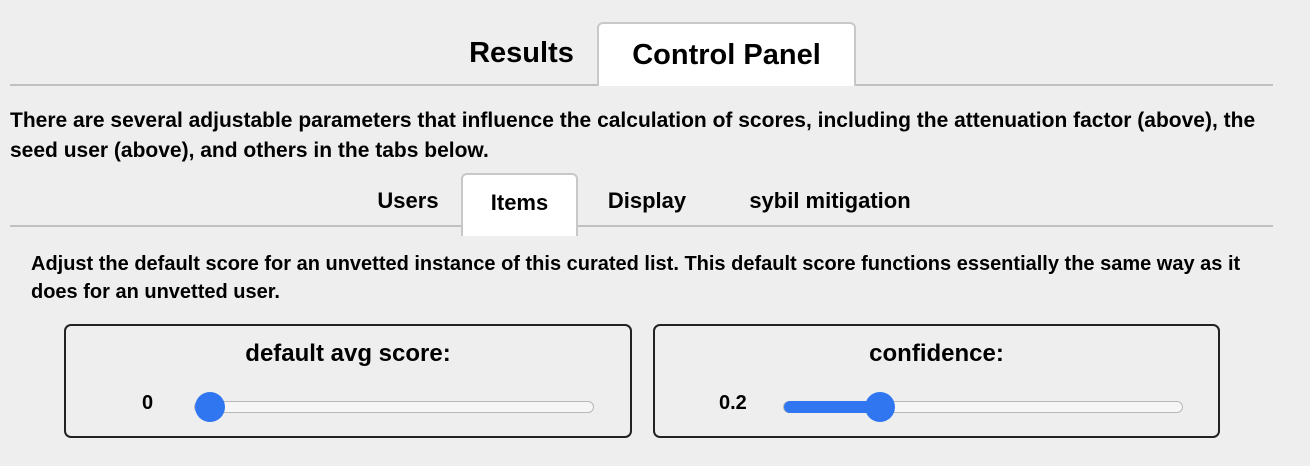 Image resolution: width=1310 pixels, height=466 pixels. Describe the element at coordinates (408, 199) in the screenshot. I see `tab-users: Users` at that location.